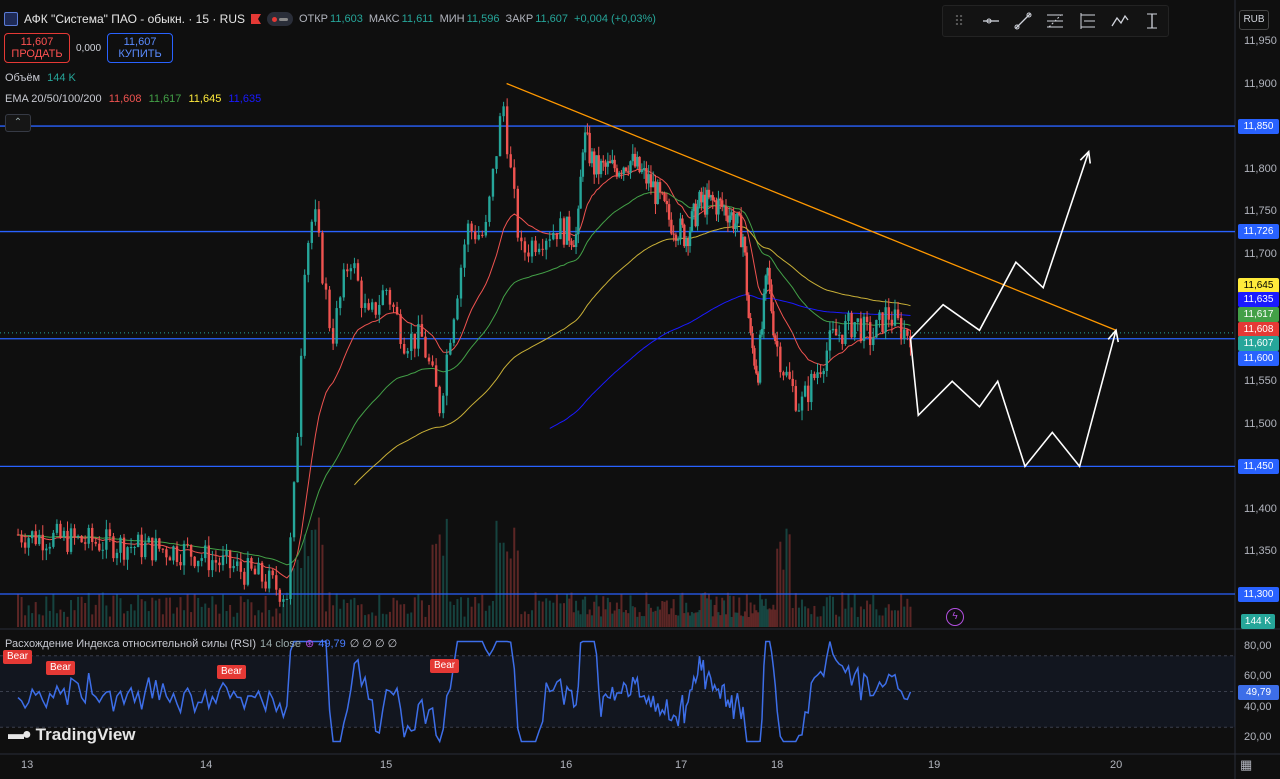  What do you see at coordinates (140, 48) in the screenshot?
I see `buy-button: 11,607 КУПИТЬ` at bounding box center [140, 48].